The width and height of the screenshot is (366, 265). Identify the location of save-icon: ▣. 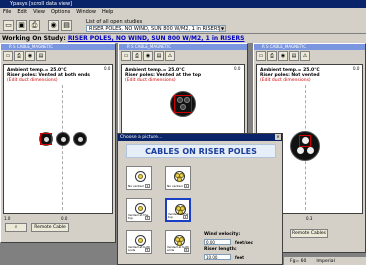
(21, 25).